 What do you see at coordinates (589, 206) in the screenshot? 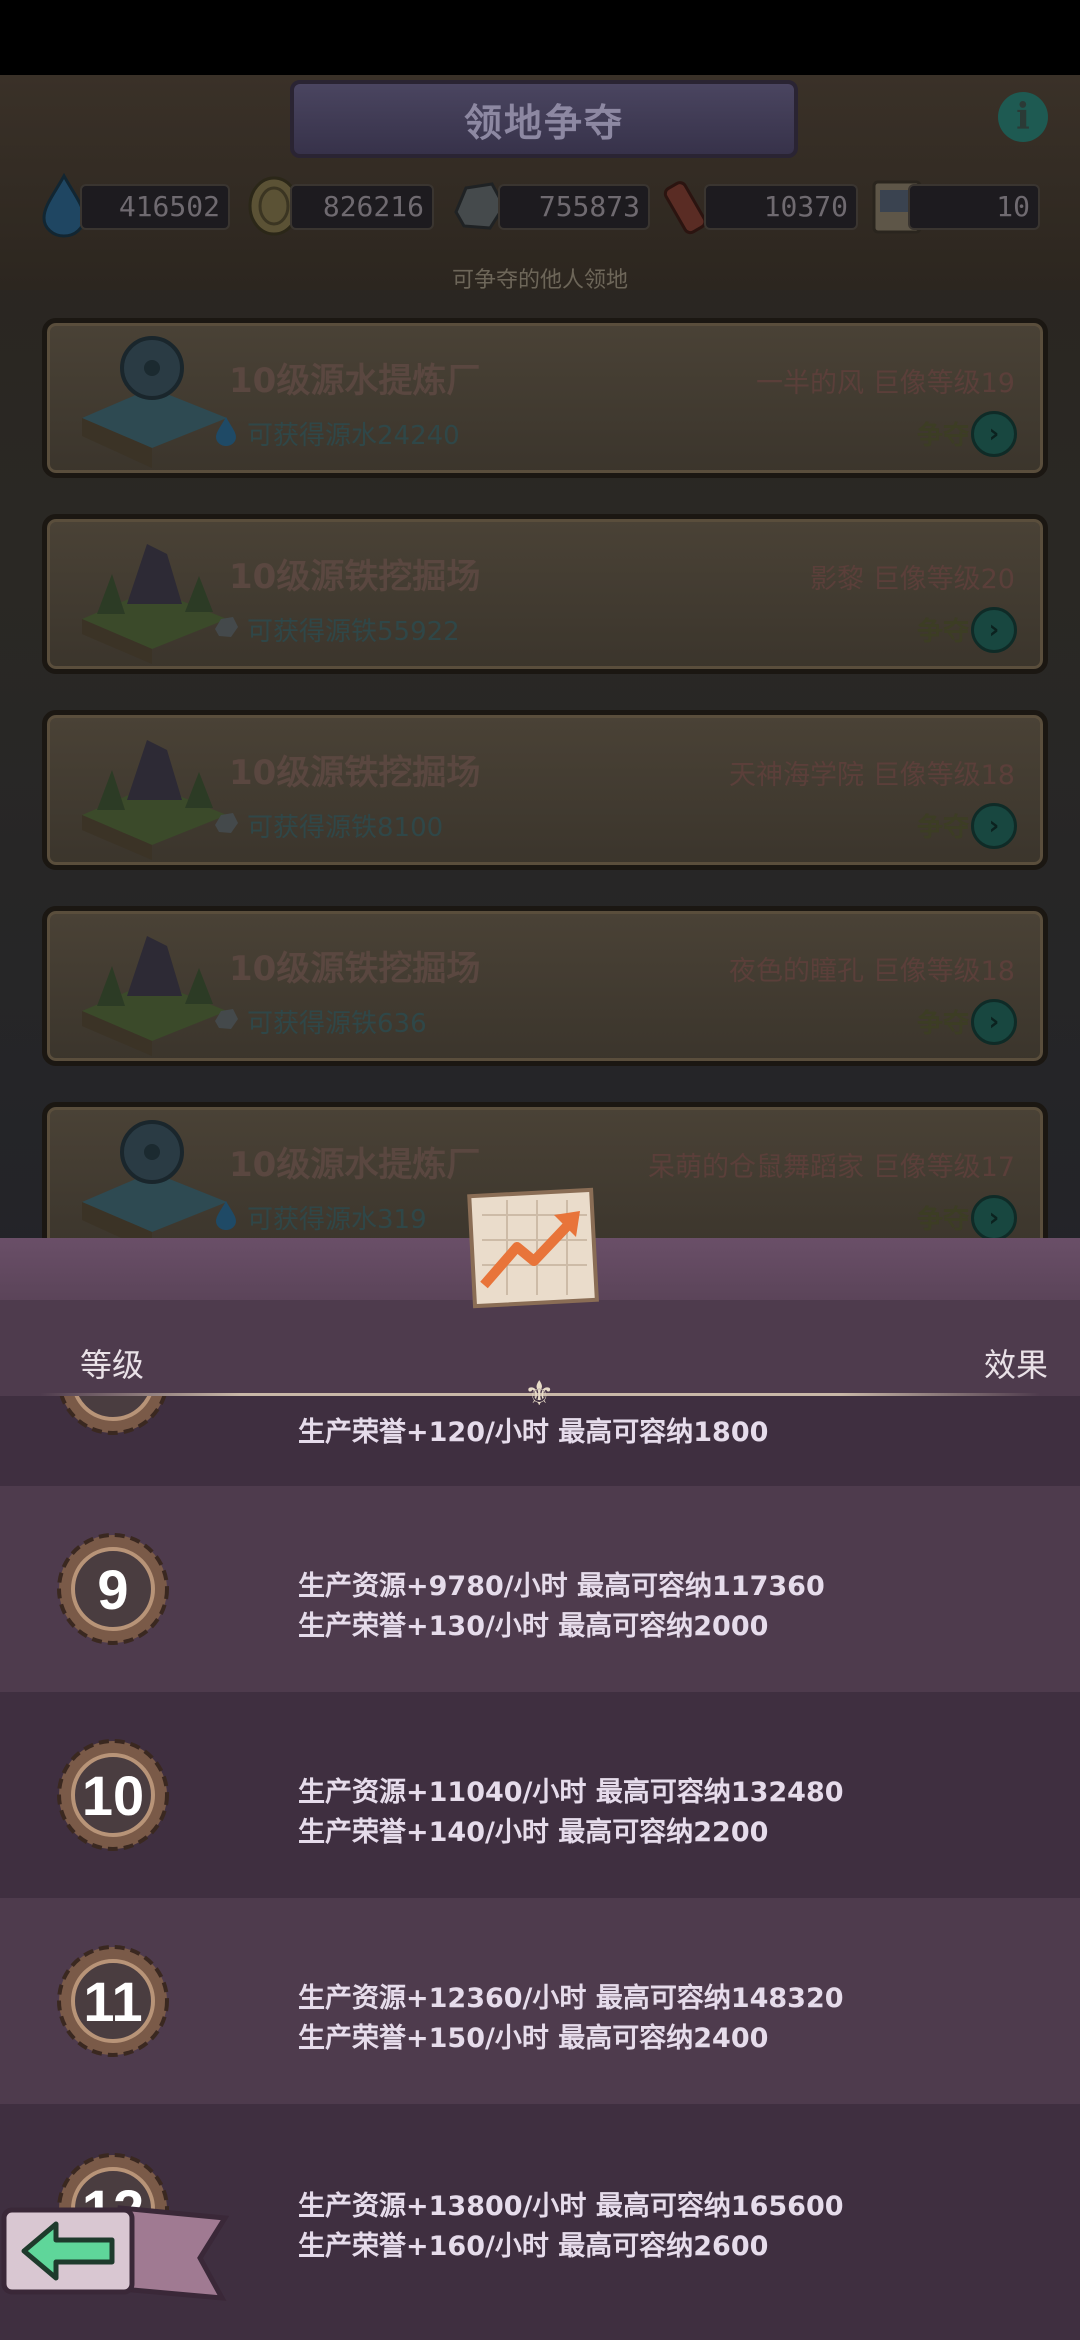
I see `resource-iron-value: 755873` at bounding box center [589, 206].